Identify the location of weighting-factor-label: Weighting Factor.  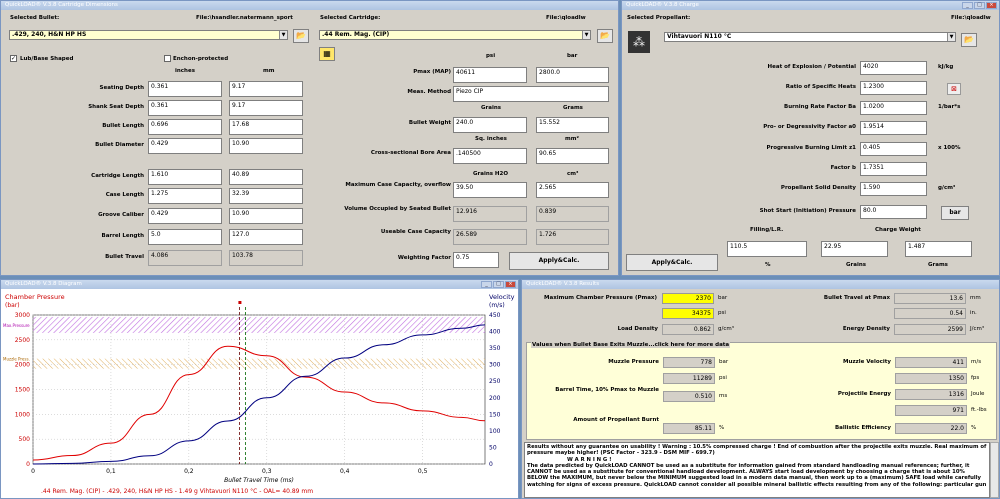
(424, 258).